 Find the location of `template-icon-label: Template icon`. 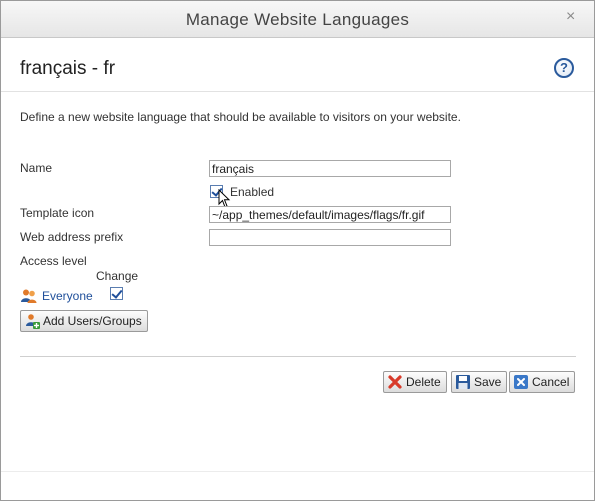

template-icon-label: Template icon is located at coordinates (57, 213).